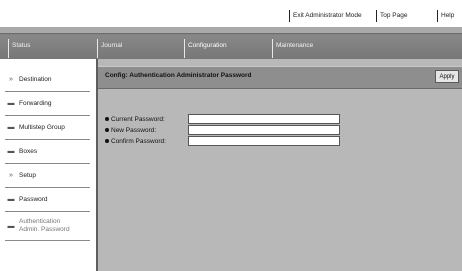 The width and height of the screenshot is (462, 271). What do you see at coordinates (33, 199) in the screenshot?
I see `sidebar-item-label: Password` at bounding box center [33, 199].